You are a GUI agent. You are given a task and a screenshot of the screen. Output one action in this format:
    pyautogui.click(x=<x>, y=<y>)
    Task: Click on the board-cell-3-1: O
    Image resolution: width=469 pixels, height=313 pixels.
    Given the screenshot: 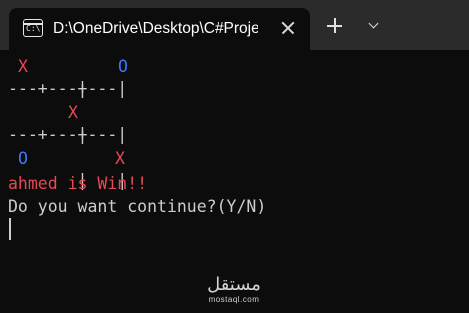 What is the action you would take?
    pyautogui.click(x=23, y=158)
    